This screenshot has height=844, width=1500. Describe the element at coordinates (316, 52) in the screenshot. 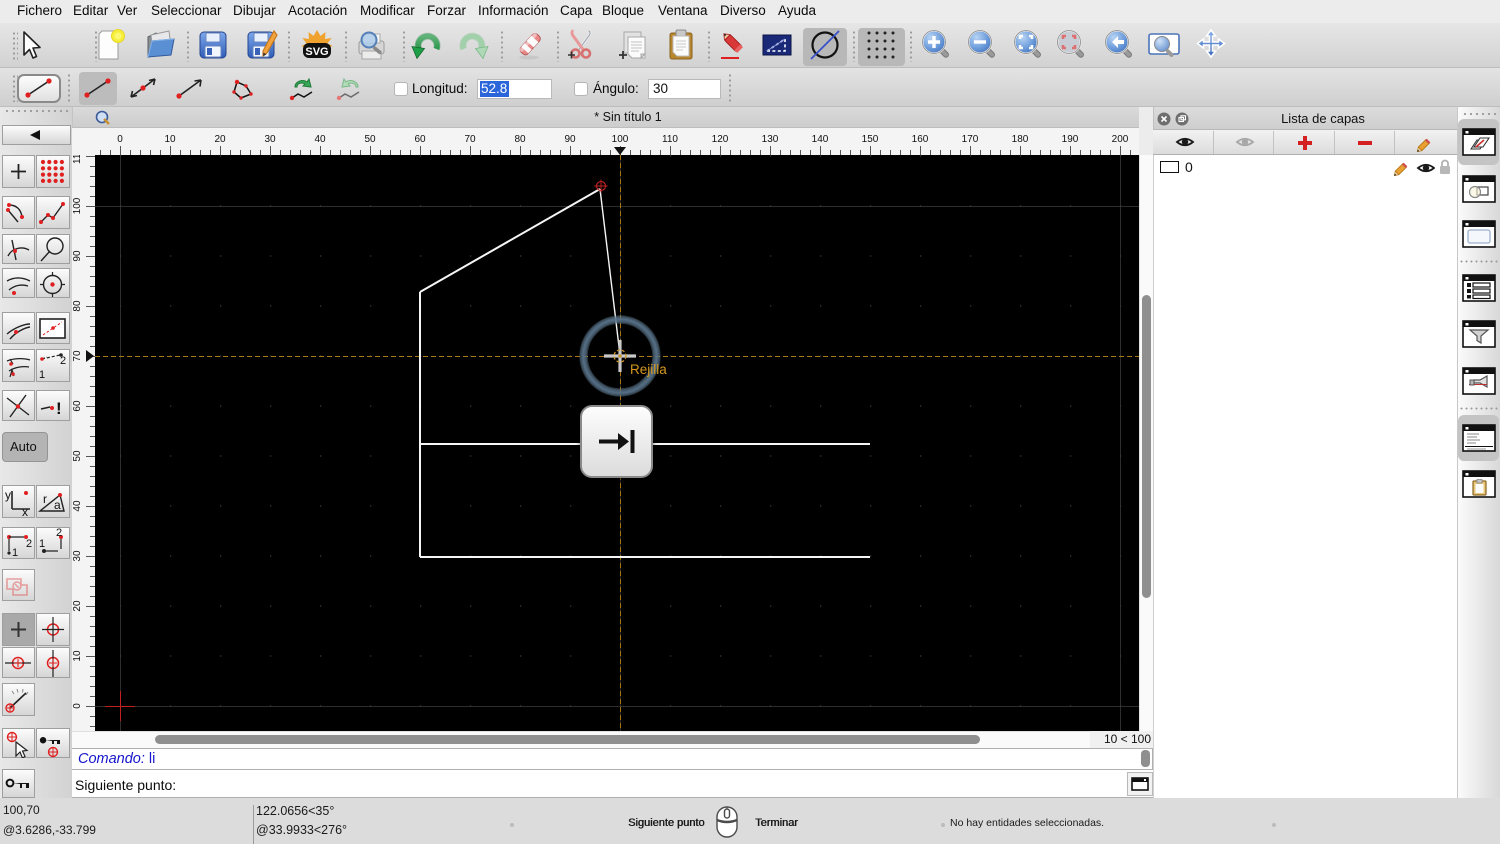

I see `svg-text: SVG` at that location.